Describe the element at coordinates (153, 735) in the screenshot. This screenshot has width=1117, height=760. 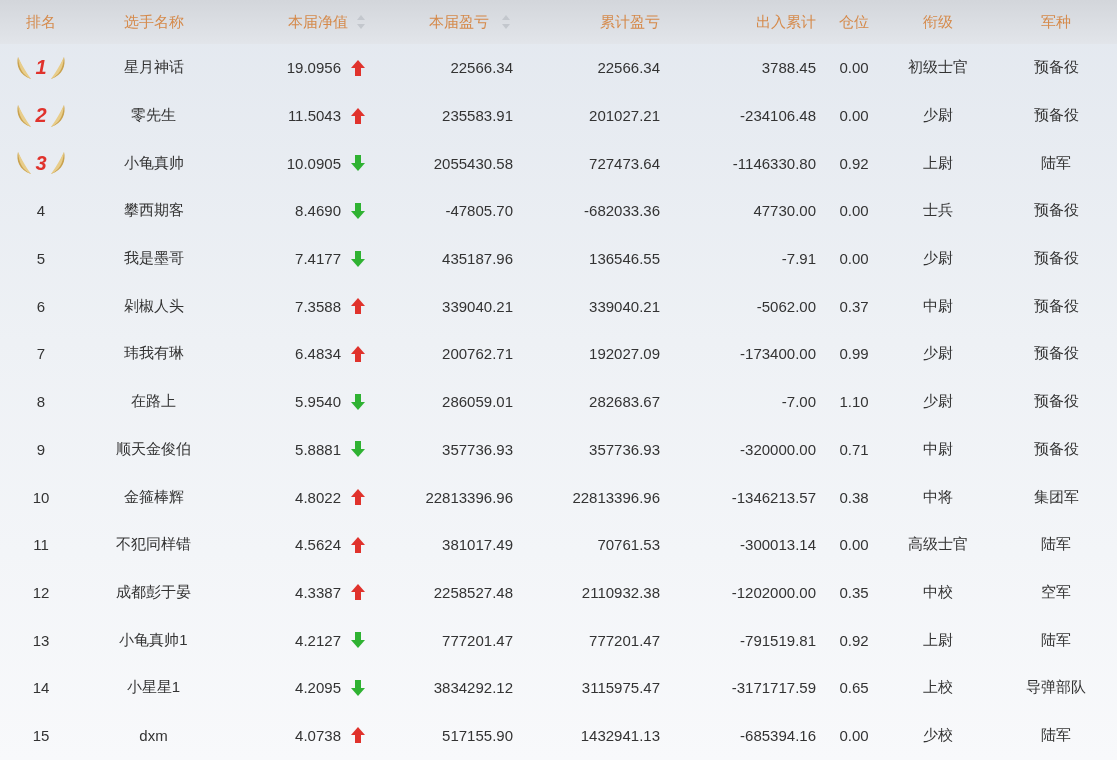
I see `player-name: dxm` at that location.